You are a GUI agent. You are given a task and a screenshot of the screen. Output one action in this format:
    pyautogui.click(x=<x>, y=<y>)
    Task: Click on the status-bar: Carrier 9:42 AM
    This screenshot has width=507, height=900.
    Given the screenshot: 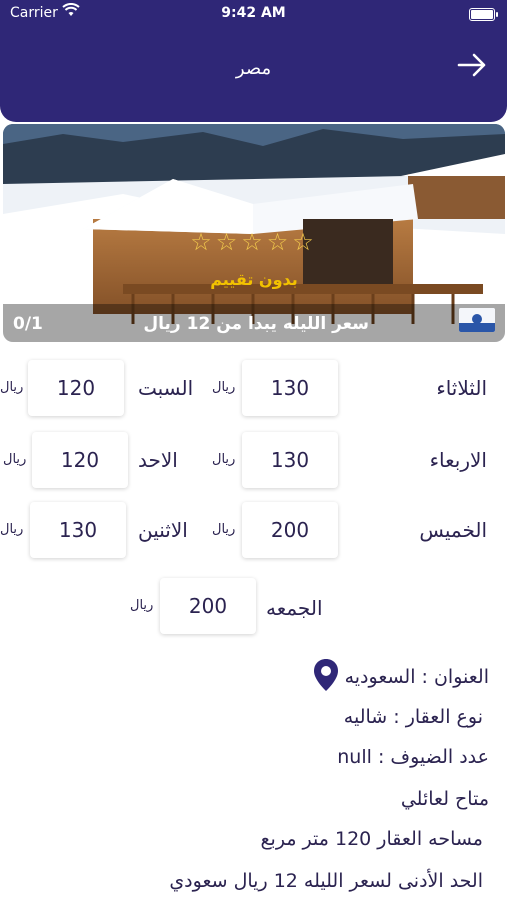 What is the action you would take?
    pyautogui.click(x=253, y=14)
    